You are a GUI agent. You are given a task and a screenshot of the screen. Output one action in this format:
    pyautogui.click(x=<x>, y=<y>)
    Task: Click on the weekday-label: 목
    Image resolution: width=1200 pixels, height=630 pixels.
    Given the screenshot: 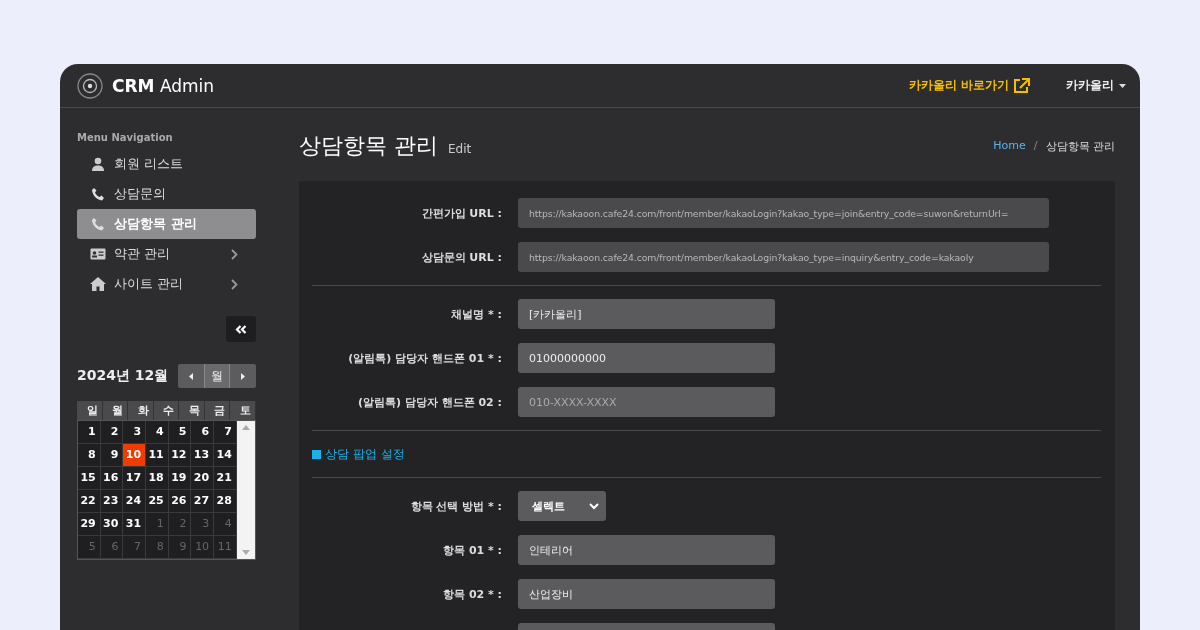 What is the action you would take?
    pyautogui.click(x=192, y=410)
    